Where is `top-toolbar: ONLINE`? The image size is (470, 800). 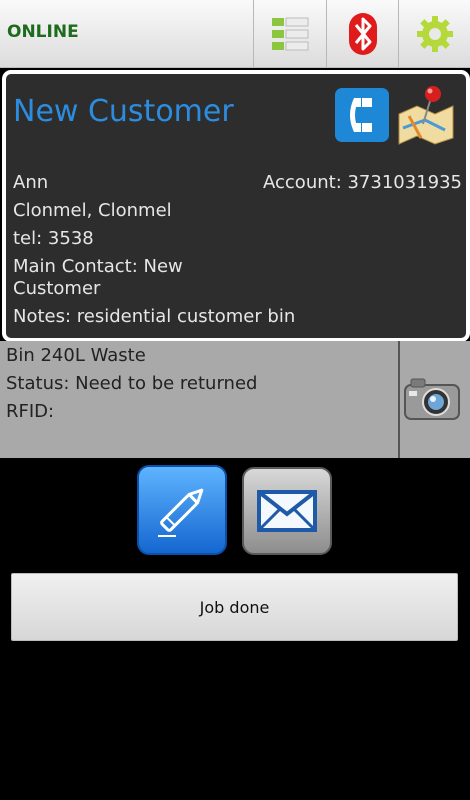
top-toolbar: ONLINE is located at coordinates (235, 34).